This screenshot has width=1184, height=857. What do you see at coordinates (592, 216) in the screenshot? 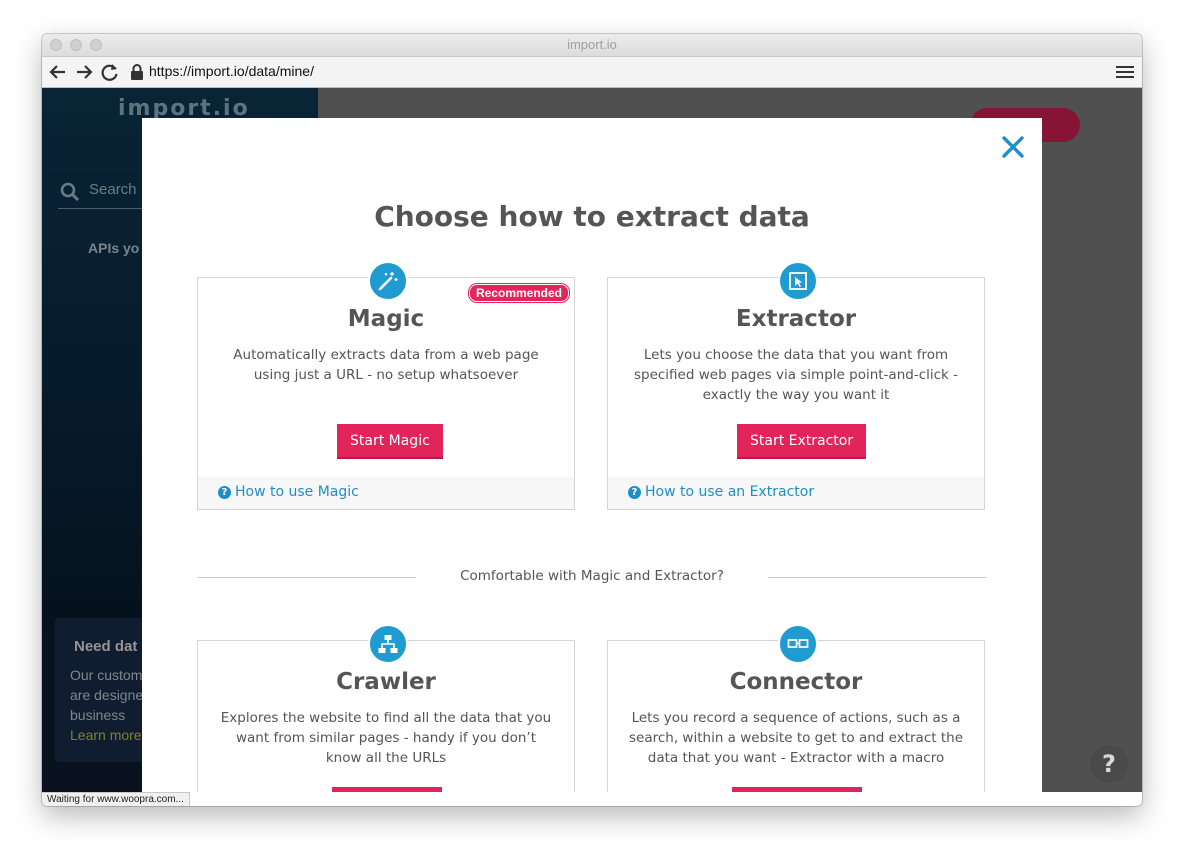
I see `dialog-title: Choose how to extract data` at bounding box center [592, 216].